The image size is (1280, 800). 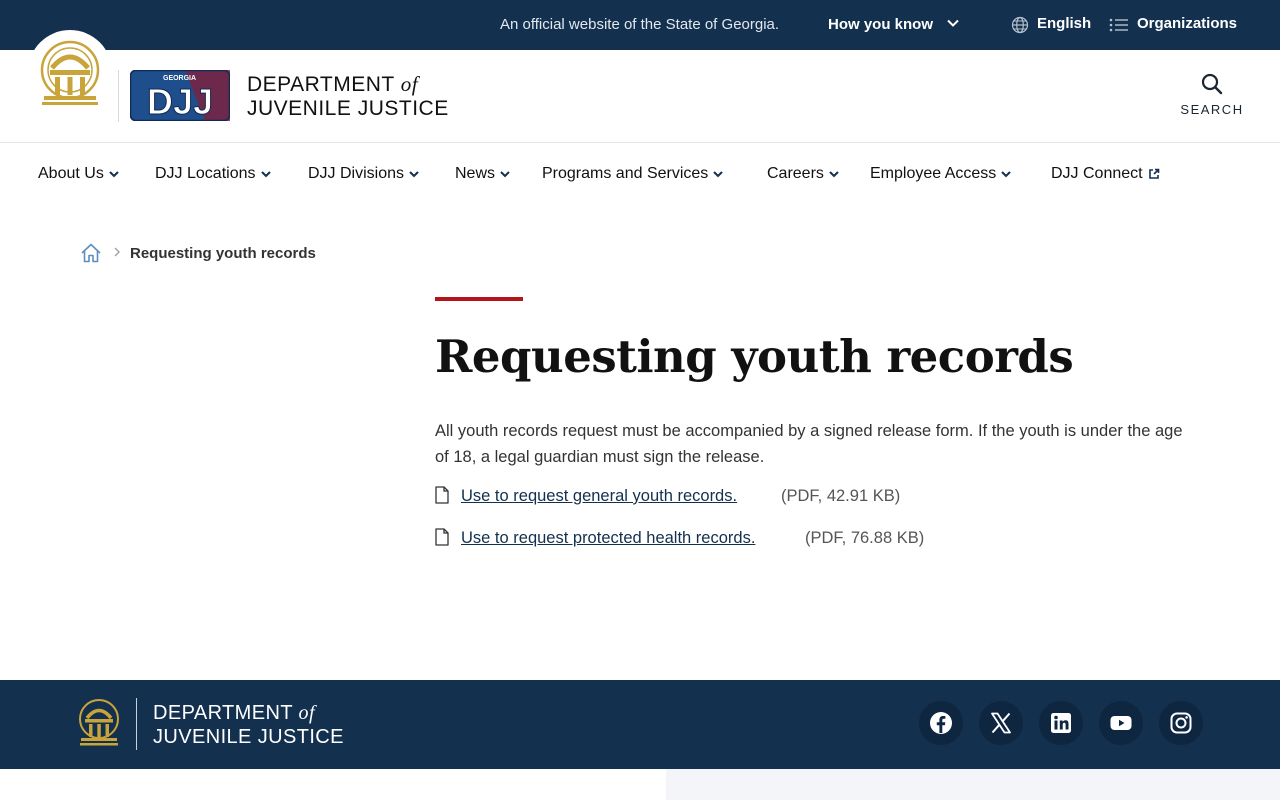 I want to click on instagram-button, so click(x=1181, y=723).